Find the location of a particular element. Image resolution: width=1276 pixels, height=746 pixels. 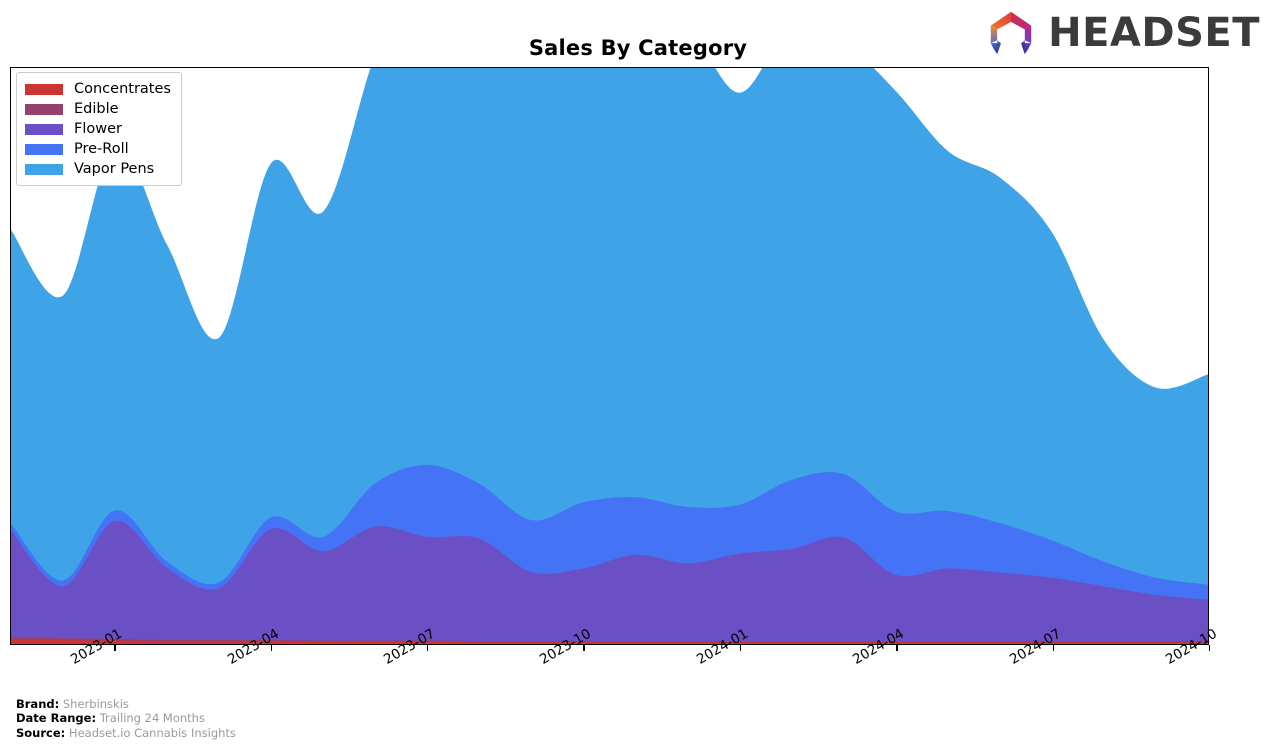

logo-wordmark: HEADSET is located at coordinates (1154, 33).